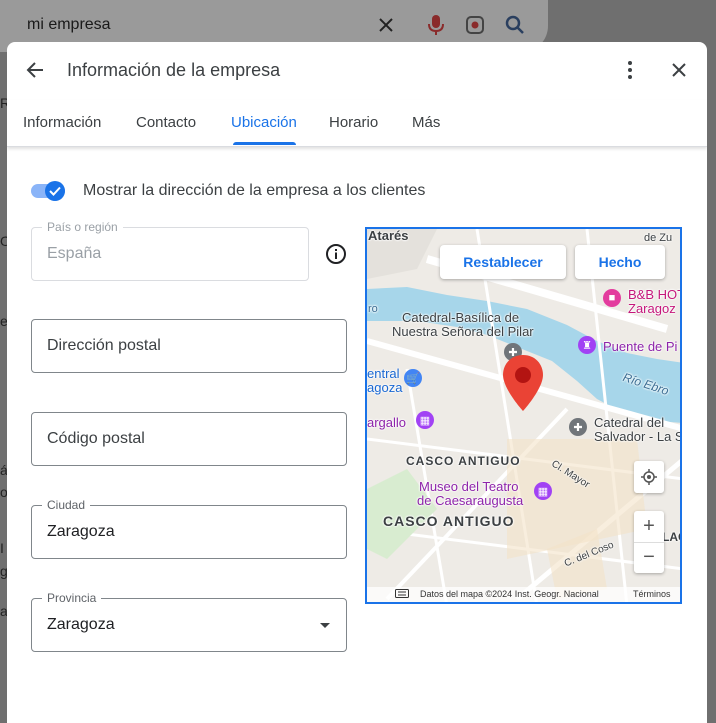 The image size is (716, 723). What do you see at coordinates (425, 420) in the screenshot?
I see `museum-poi-icon: ▦` at bounding box center [425, 420].